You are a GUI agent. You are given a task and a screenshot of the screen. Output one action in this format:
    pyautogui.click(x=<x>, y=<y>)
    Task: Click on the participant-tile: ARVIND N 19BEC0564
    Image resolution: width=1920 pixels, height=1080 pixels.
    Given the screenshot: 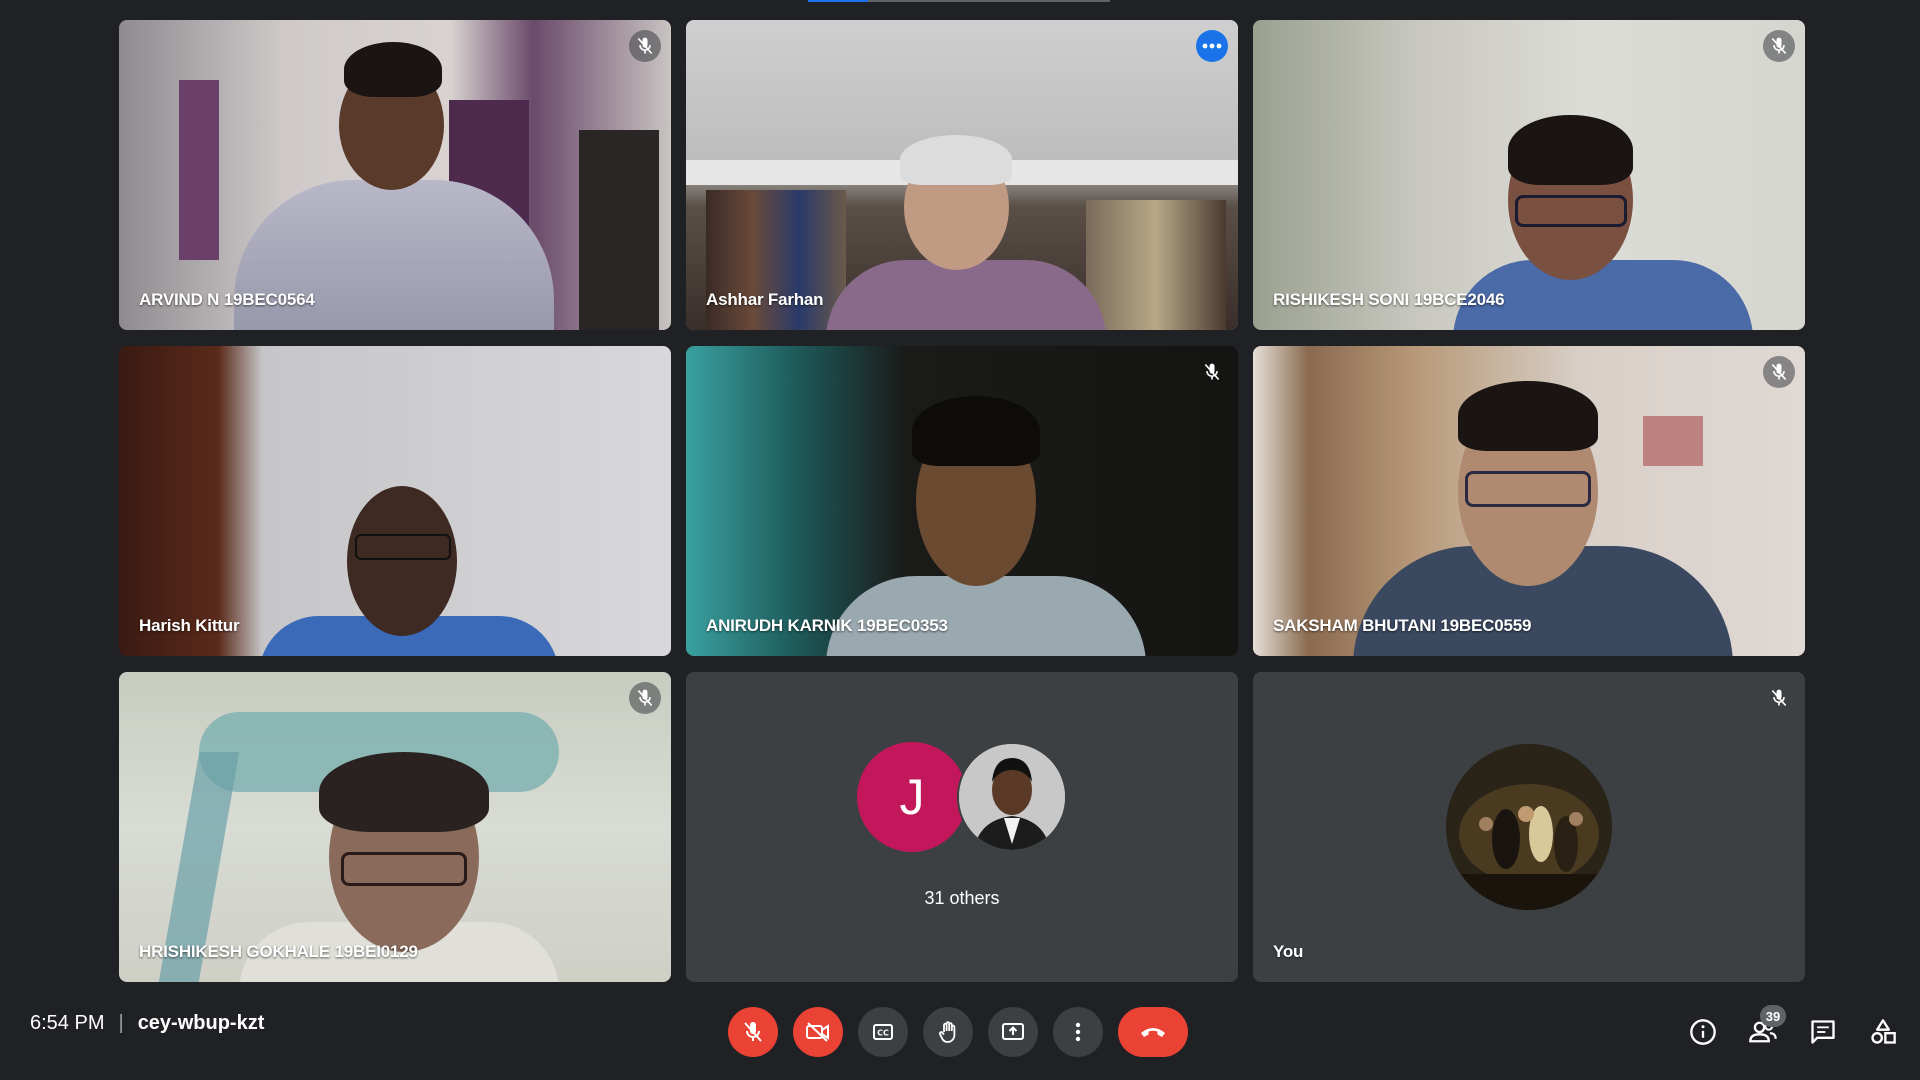 What is the action you would take?
    pyautogui.click(x=395, y=175)
    